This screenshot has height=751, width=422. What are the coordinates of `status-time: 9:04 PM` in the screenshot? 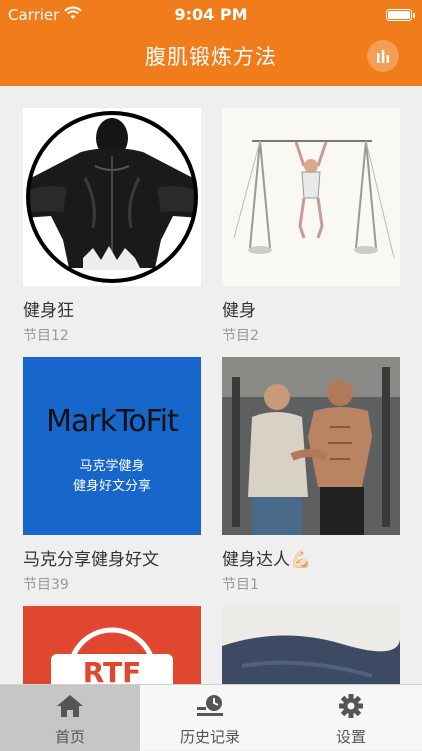 It's located at (211, 14).